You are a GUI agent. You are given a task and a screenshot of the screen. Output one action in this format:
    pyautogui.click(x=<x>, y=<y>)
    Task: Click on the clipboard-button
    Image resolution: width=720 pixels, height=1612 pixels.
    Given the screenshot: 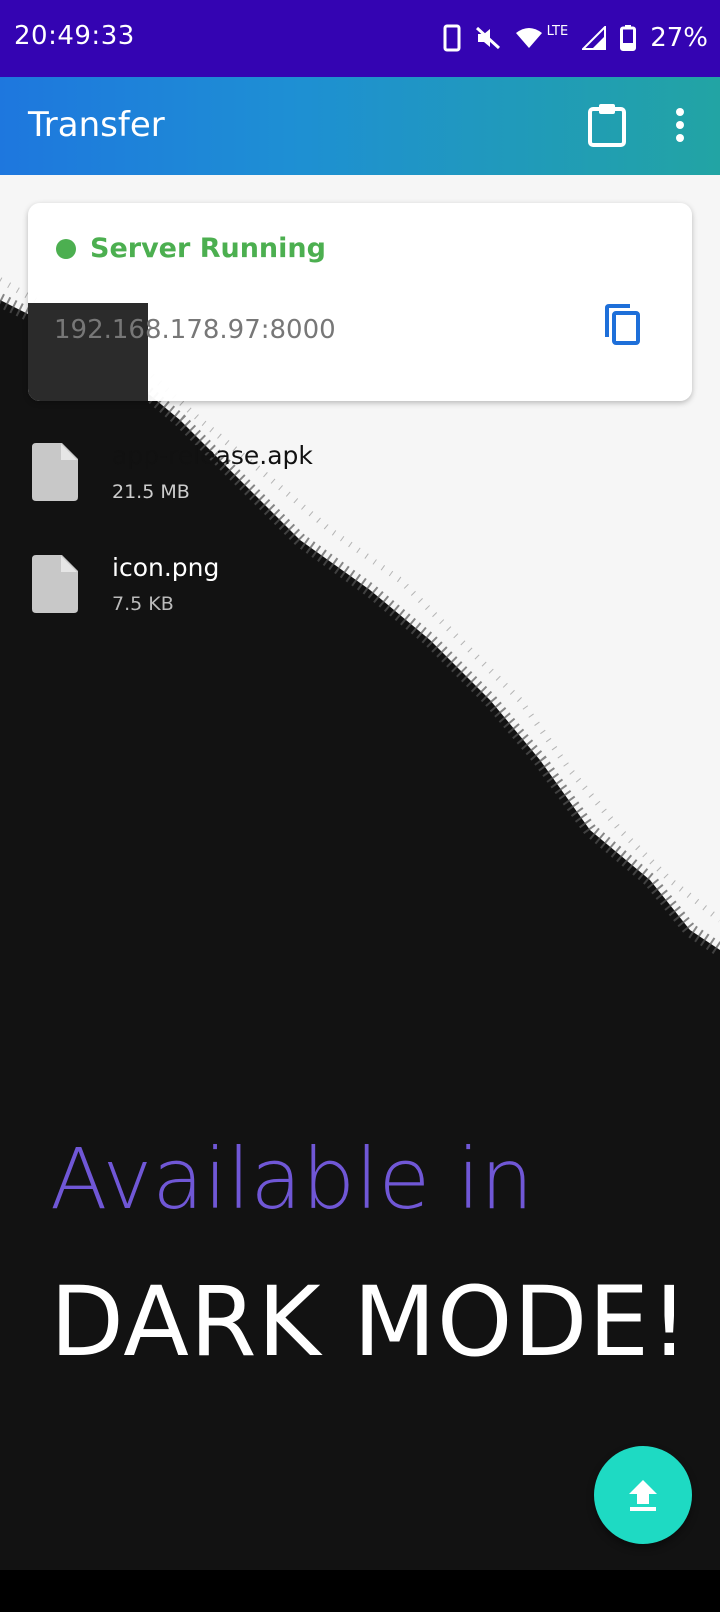 What is the action you would take?
    pyautogui.click(x=607, y=125)
    